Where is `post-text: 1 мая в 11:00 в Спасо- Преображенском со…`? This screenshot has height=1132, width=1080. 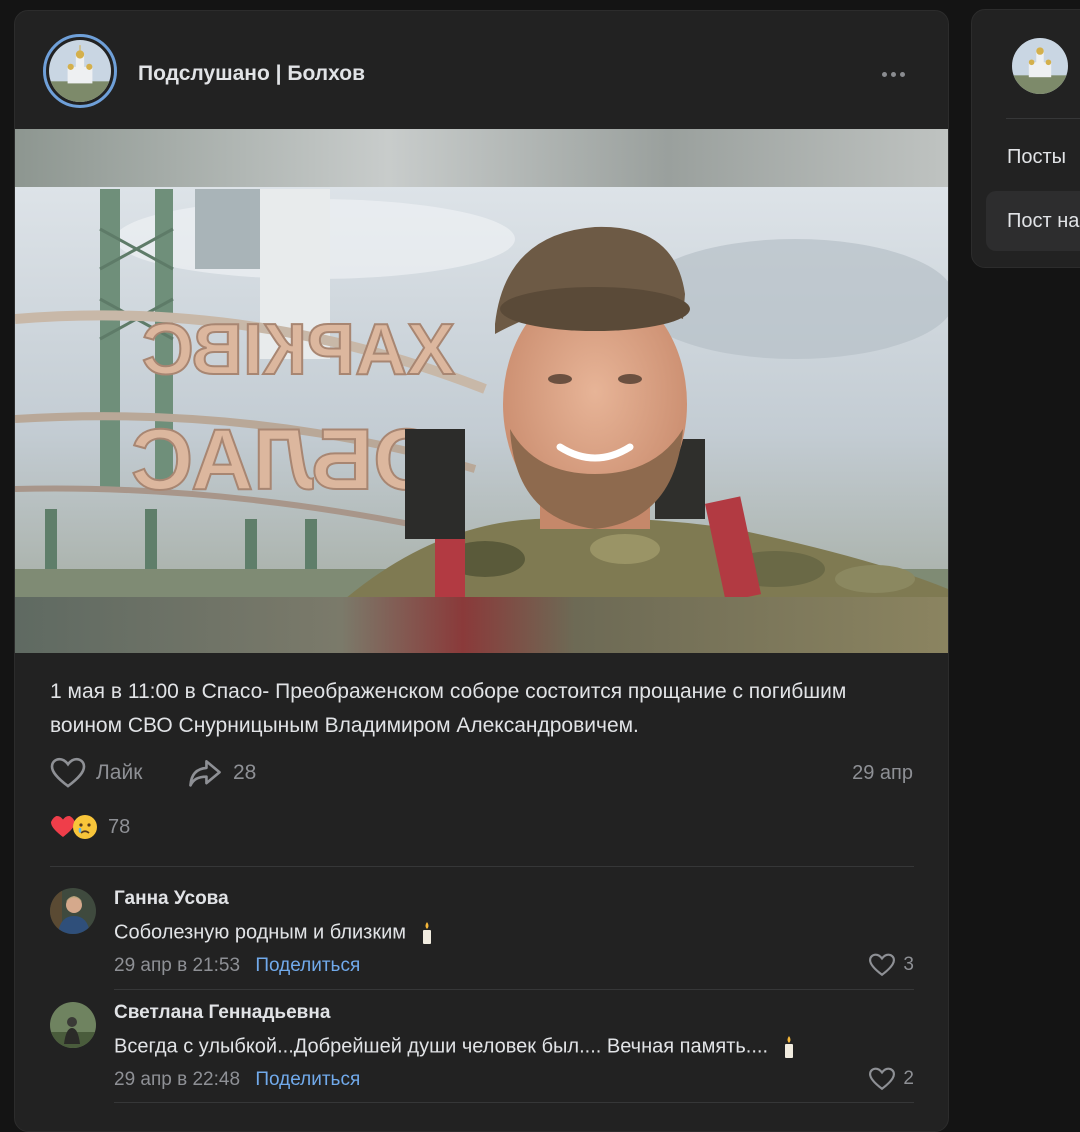 post-text: 1 мая в 11:00 в Спасо- Преображенском со… is located at coordinates (448, 708).